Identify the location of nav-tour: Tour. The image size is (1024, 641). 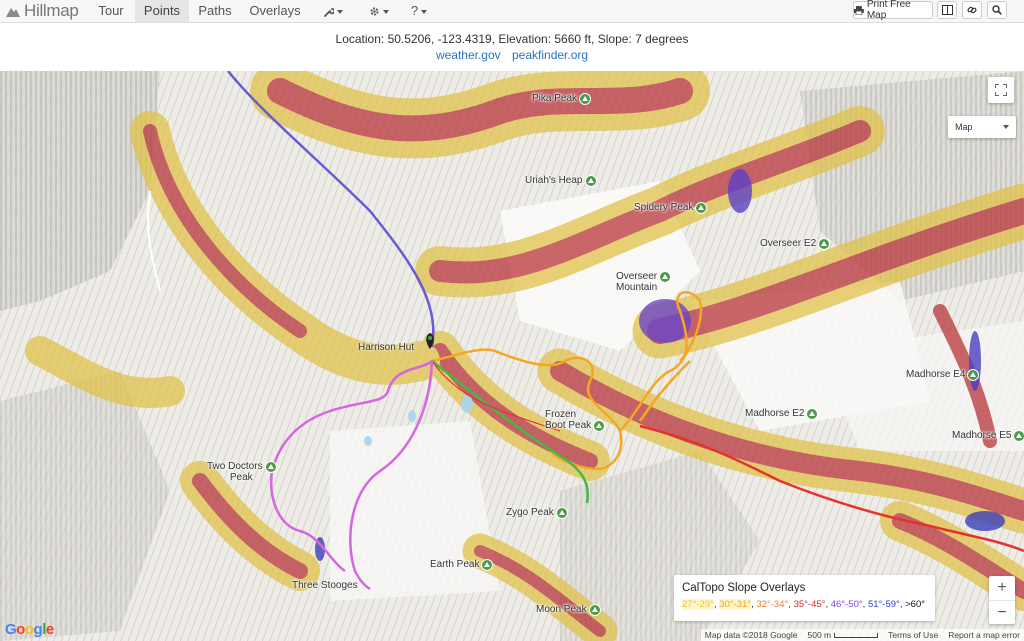
(111, 11).